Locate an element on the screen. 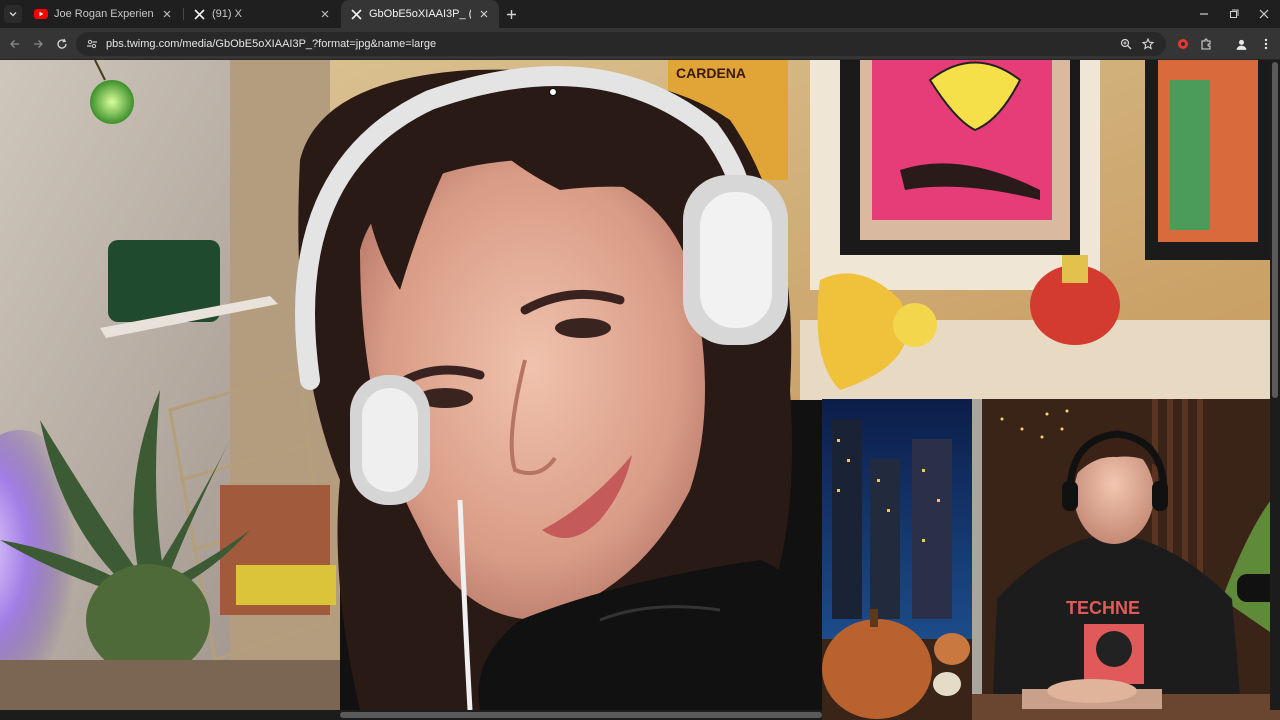 This screenshot has height=720, width=1280. tab-title: Joe Rogan Experience #2221 - is located at coordinates (104, 14).